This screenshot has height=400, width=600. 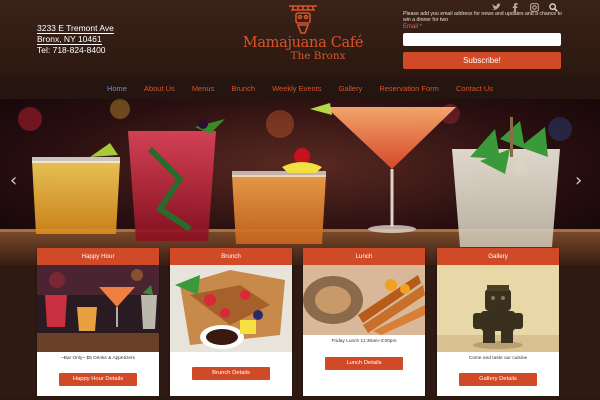 I want to click on card-text: ~Bar Only~ $5 Drinks & Appetizers, so click(x=98, y=358).